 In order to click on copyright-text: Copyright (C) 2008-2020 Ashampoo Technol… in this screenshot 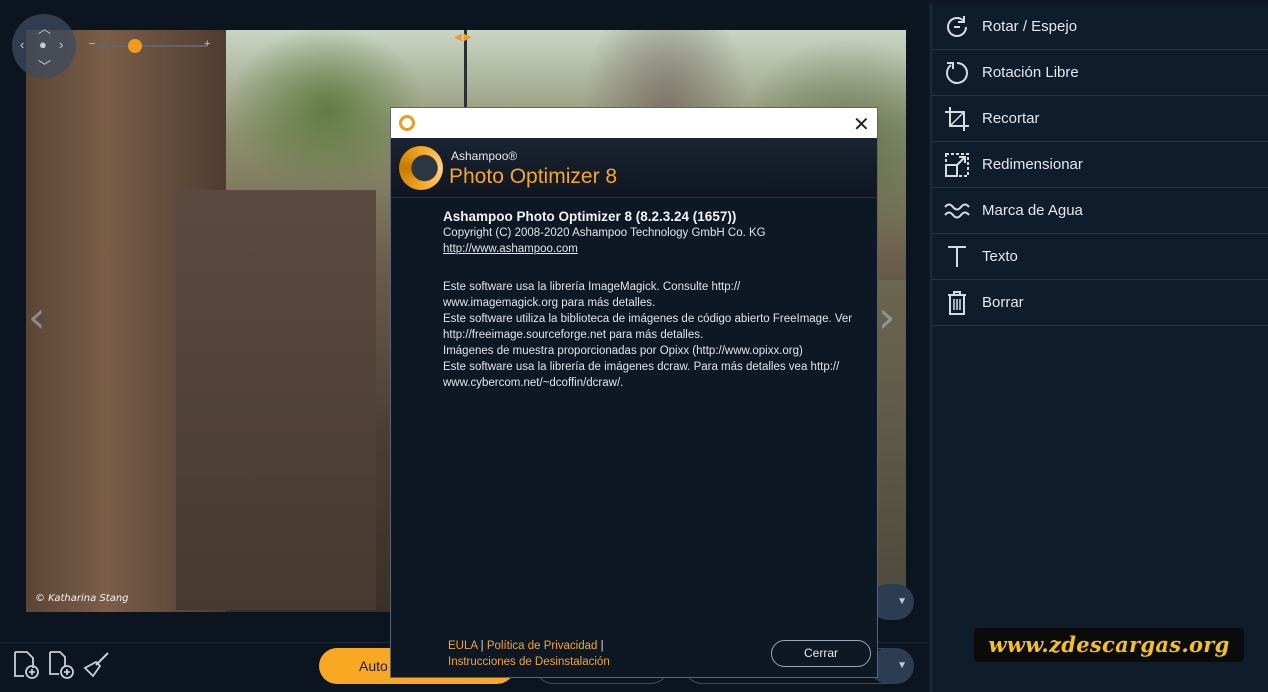, I will do `click(604, 233)`.